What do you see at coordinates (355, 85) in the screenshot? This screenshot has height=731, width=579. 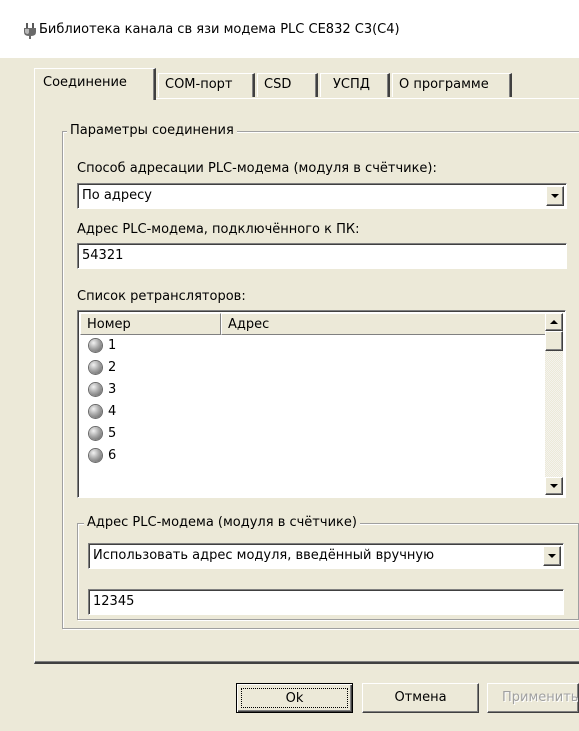 I see `tab-uspd: УСПД` at bounding box center [355, 85].